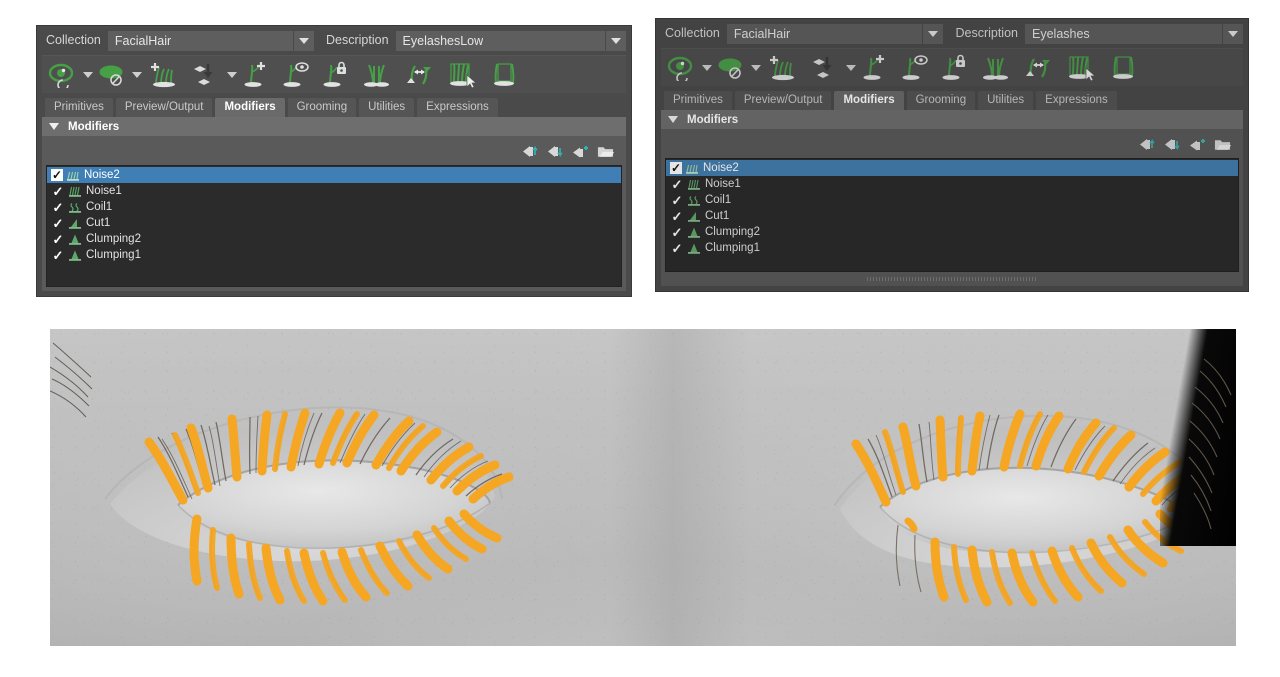  I want to click on description-label: Description, so click(357, 40).